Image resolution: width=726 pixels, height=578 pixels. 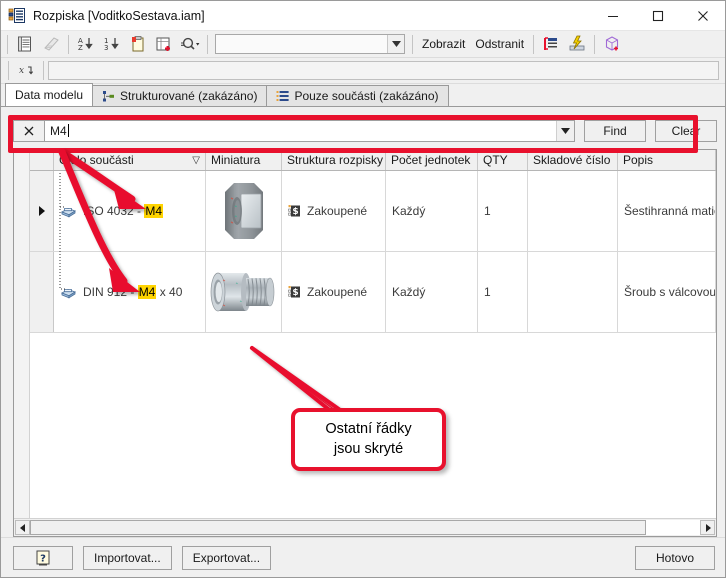 I want to click on cell-description: Šestihranná matice, so click(x=667, y=211).